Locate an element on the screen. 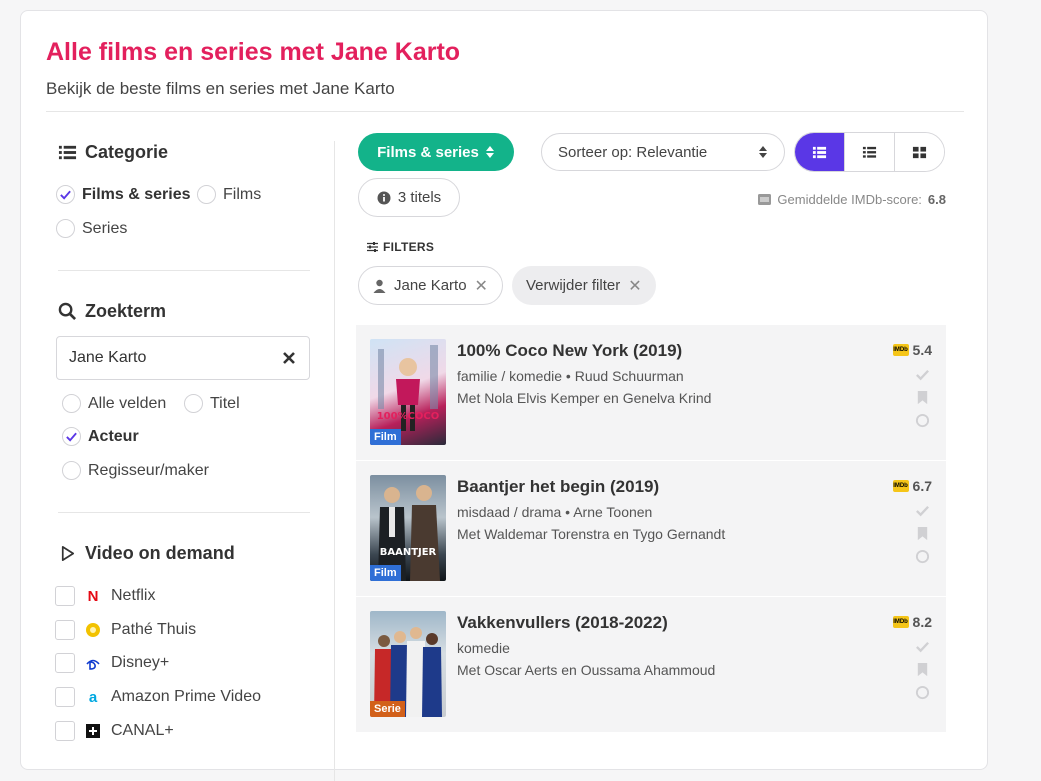 The image size is (1041, 781). item-meta: misdaad / drama • Arne Toonen is located at coordinates (555, 512).